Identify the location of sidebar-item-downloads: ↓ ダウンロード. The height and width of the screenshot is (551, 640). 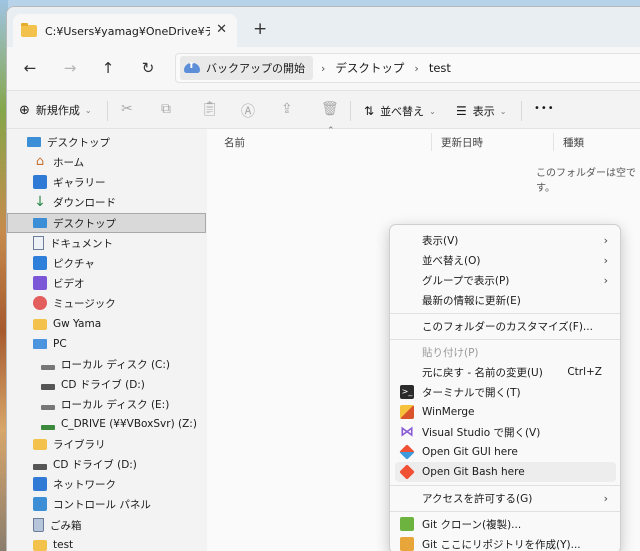
(74, 202).